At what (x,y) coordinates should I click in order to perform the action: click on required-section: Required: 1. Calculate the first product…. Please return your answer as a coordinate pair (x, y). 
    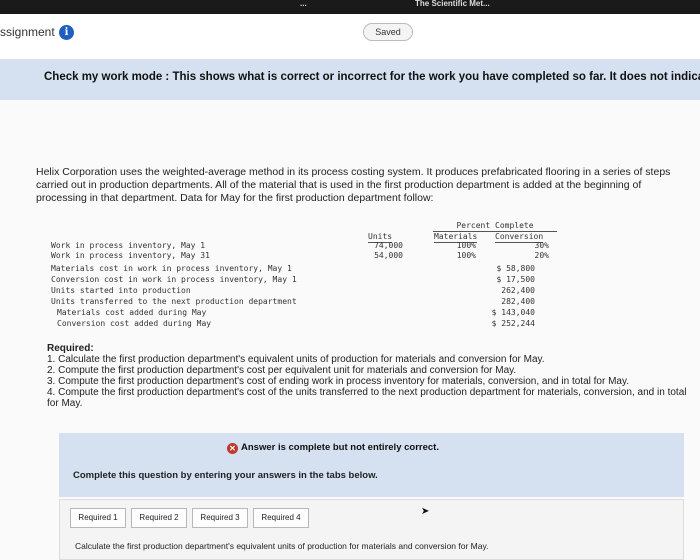
    Looking at the image, I should click on (367, 376).